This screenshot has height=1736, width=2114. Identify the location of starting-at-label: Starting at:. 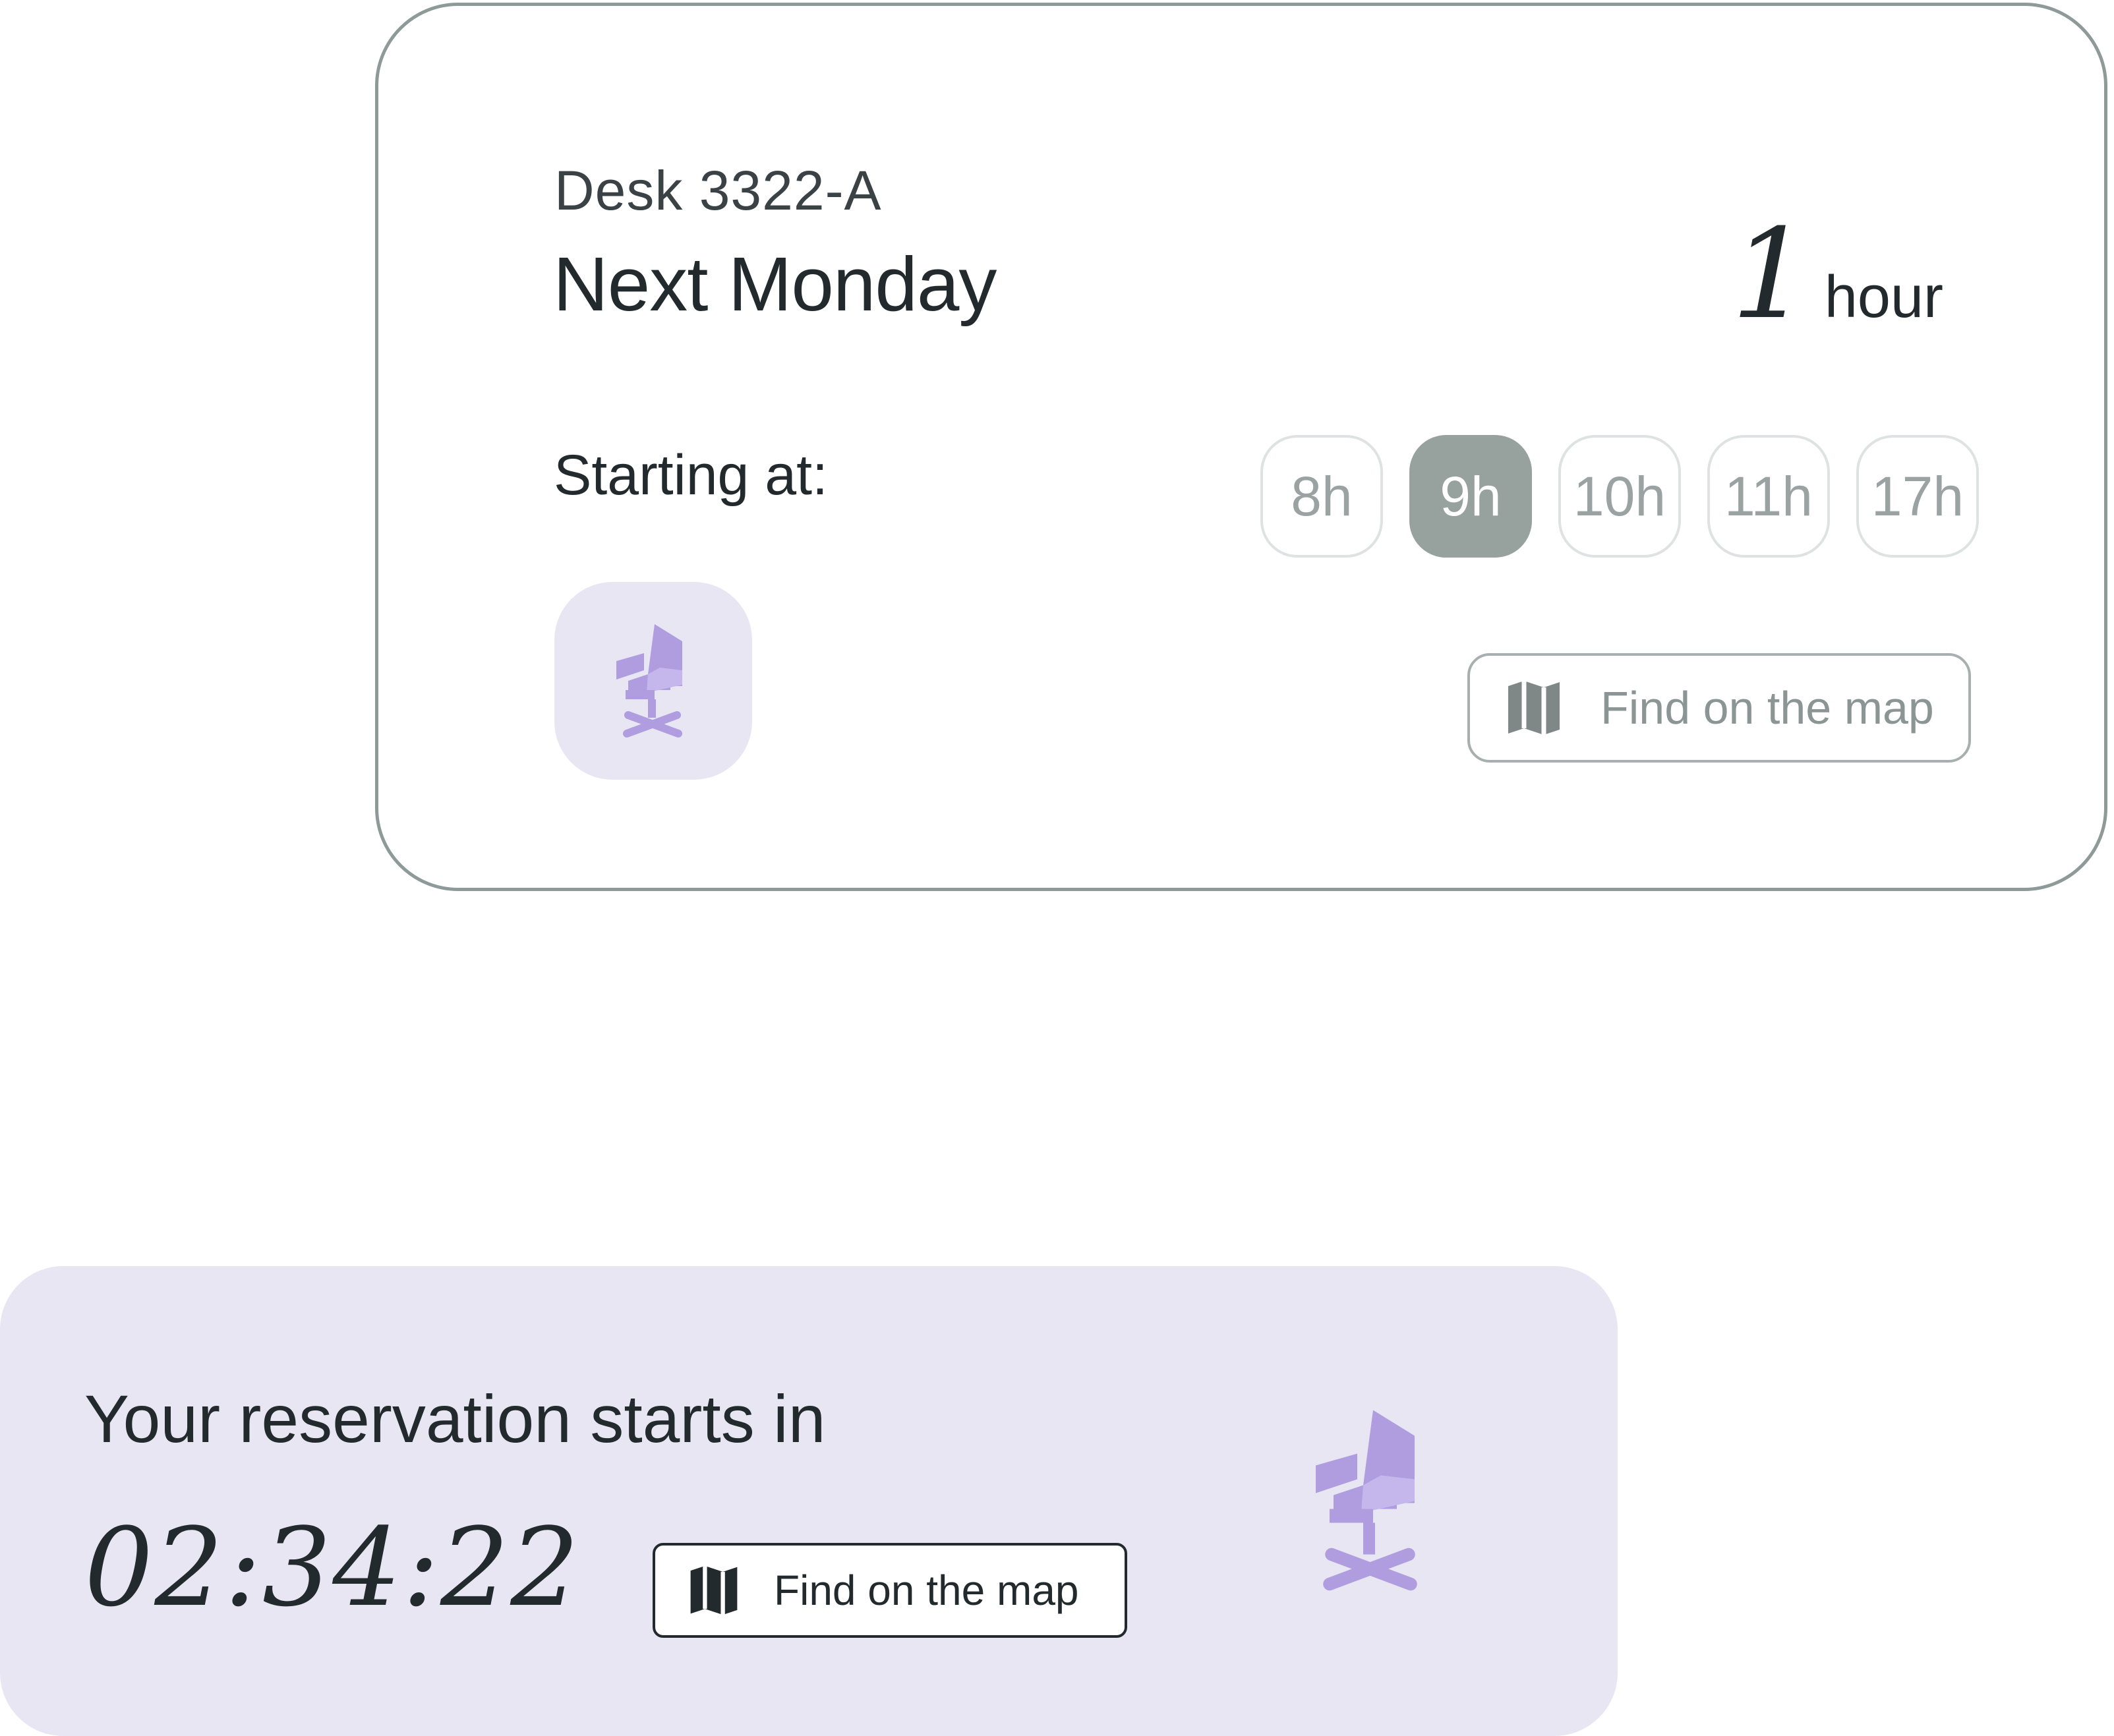
(691, 476).